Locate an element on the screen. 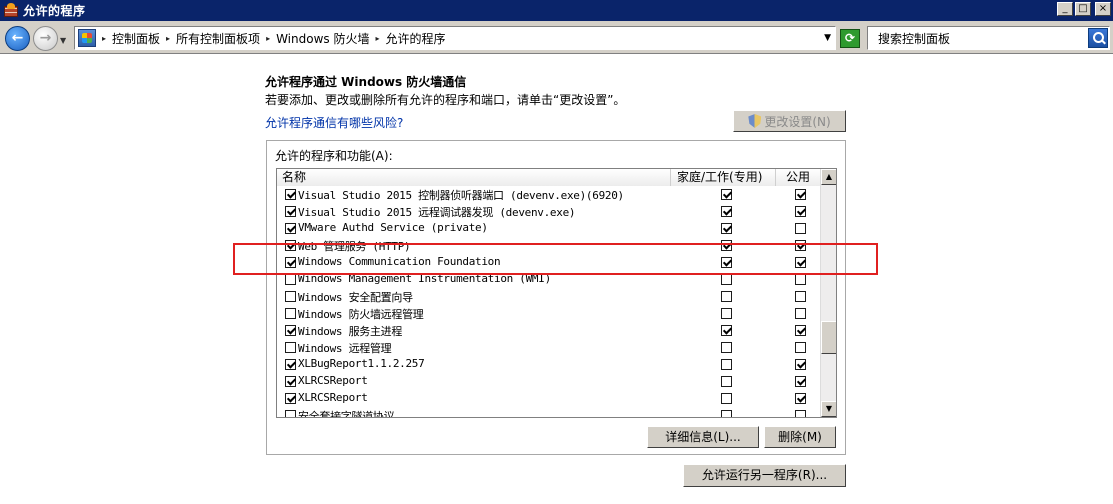  table-row: Visual Studio 2015 远程调试器发现 (devenv.exe) is located at coordinates (548, 211).